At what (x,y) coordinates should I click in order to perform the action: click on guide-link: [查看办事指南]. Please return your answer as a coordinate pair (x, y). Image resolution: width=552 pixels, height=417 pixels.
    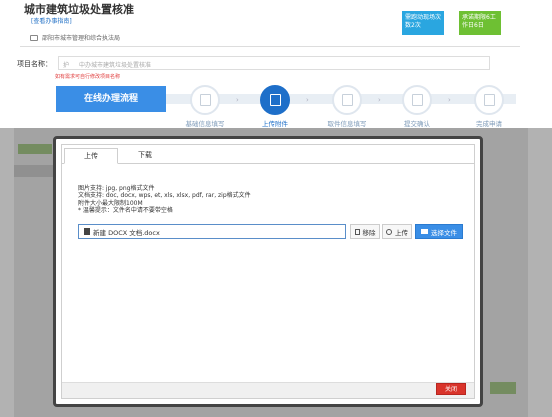
    Looking at the image, I should click on (51, 20).